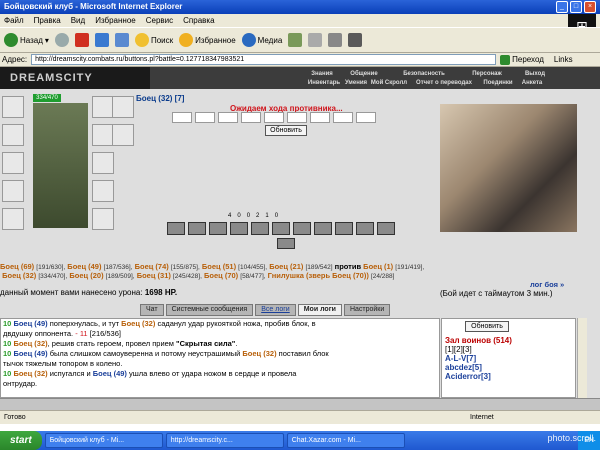 The height and width of the screenshot is (450, 600). Describe the element at coordinates (286, 266) in the screenshot. I see `fighter-name: Боец (21)` at that location.